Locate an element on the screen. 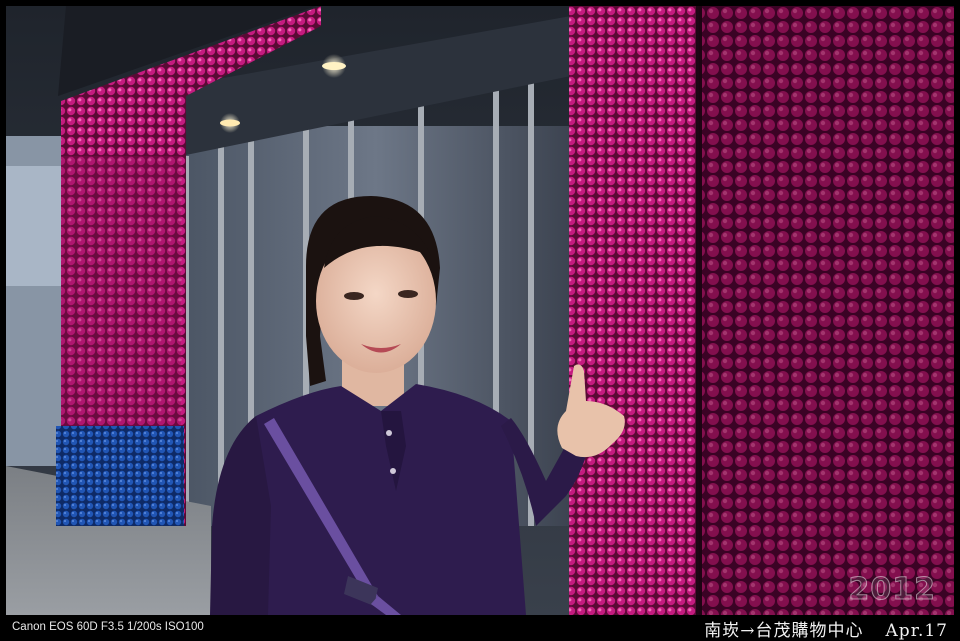 This screenshot has height=641, width=960. photo-caption: 南崁→台茂購物中心 Apr.17 is located at coordinates (826, 628).